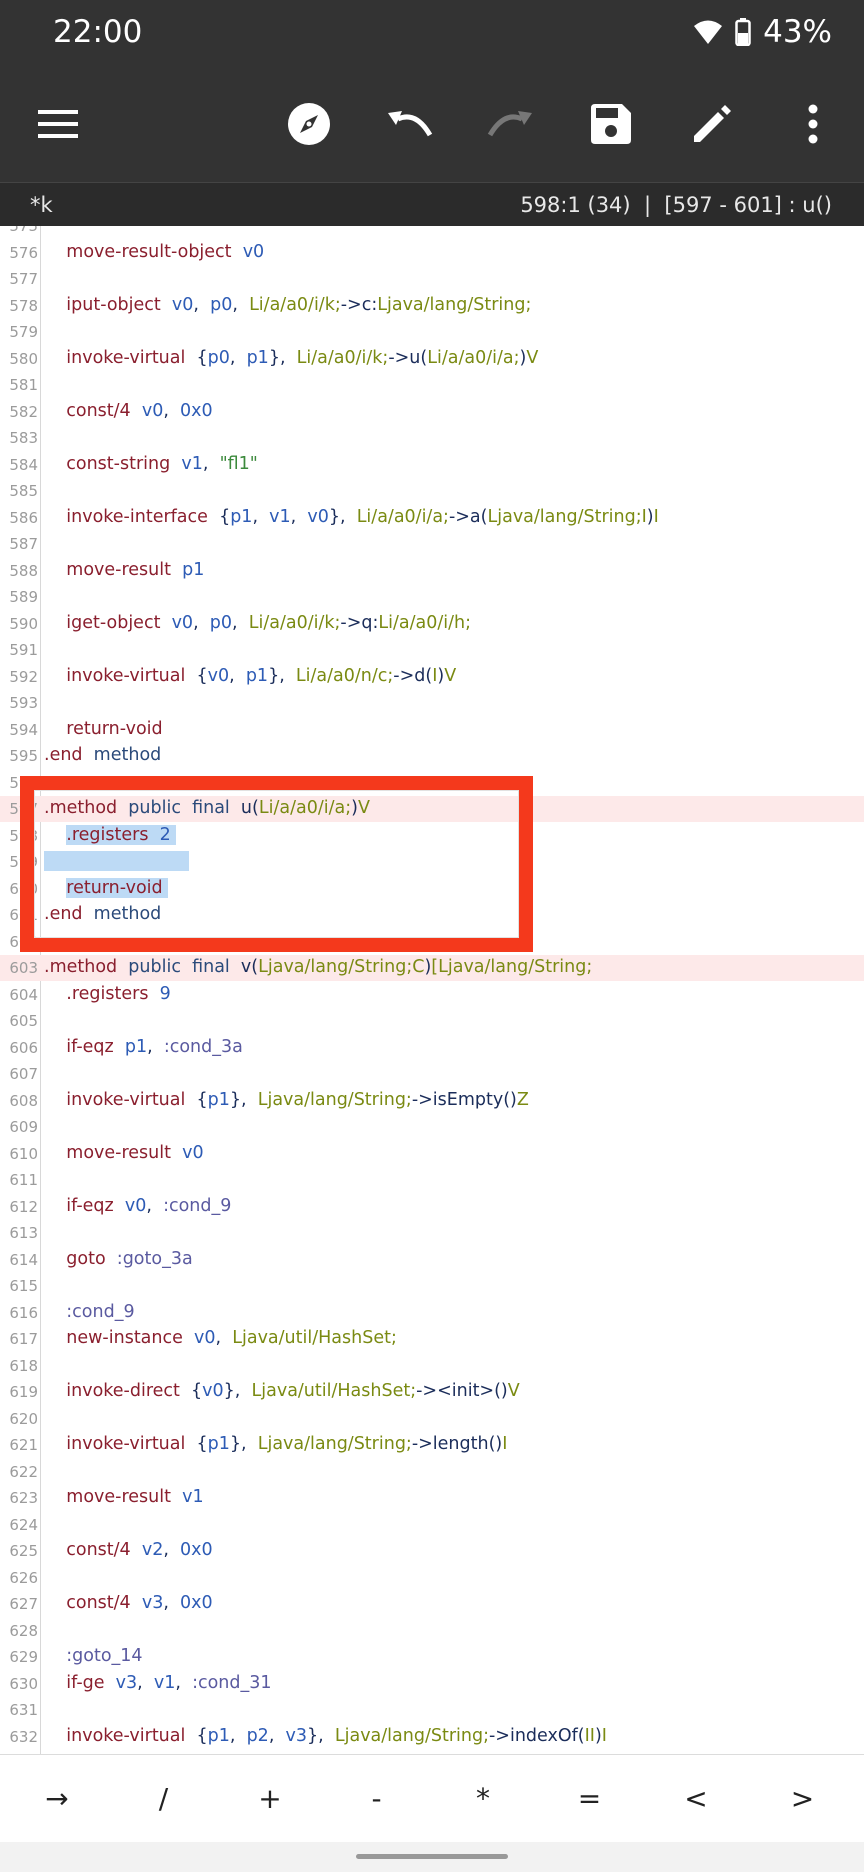  I want to click on code-line: 611, so click(432, 1180).